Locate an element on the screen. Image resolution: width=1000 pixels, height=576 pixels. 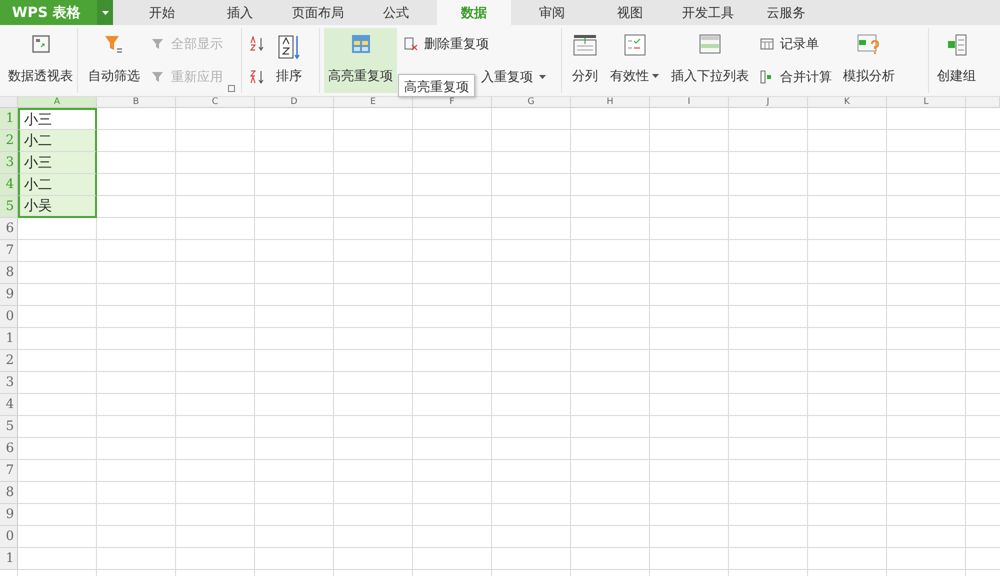
delete-duplicates-button: 删除重复项 is located at coordinates (475, 44).